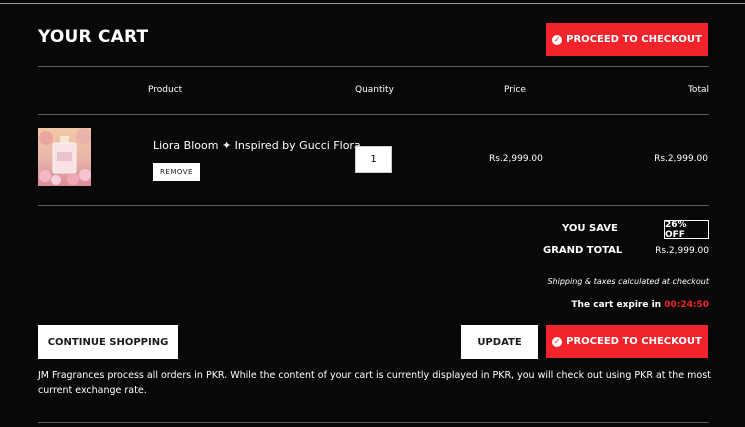 The height and width of the screenshot is (427, 745). I want to click on checkout-button-top: ✓ PROCEED TO CHECKOUT, so click(627, 39).